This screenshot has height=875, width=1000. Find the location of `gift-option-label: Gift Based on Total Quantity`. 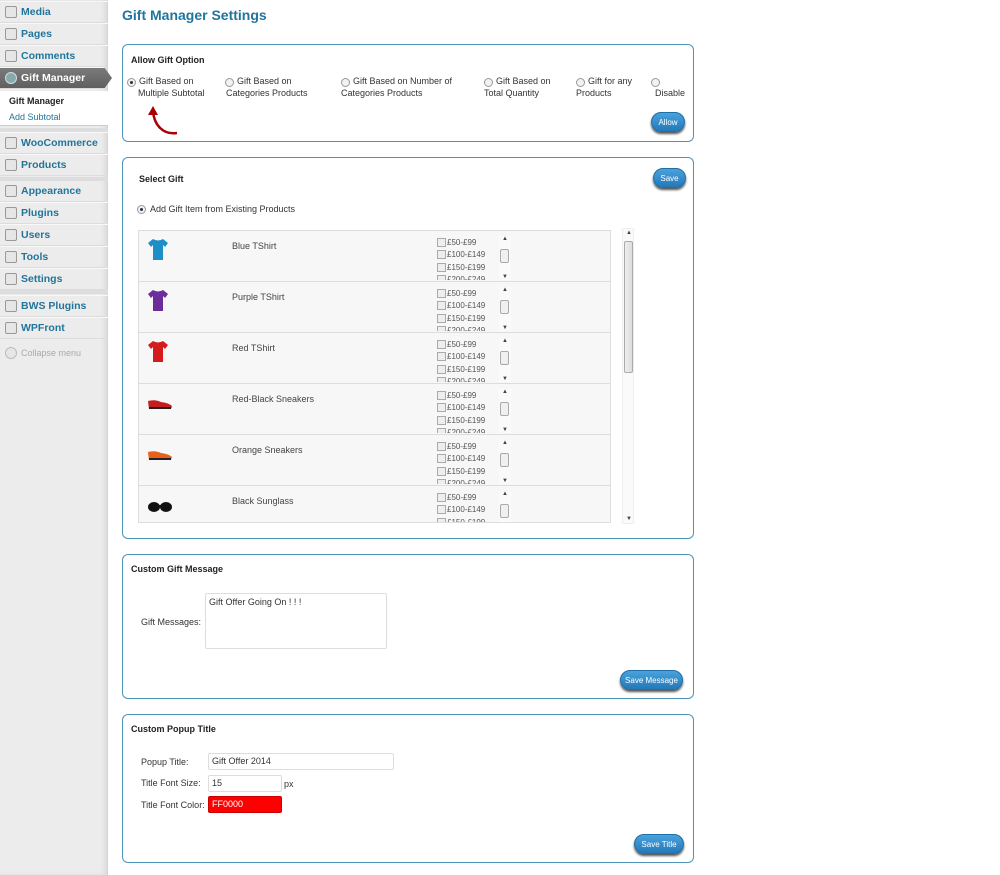

gift-option-label: Gift Based on Total Quantity is located at coordinates (517, 87).